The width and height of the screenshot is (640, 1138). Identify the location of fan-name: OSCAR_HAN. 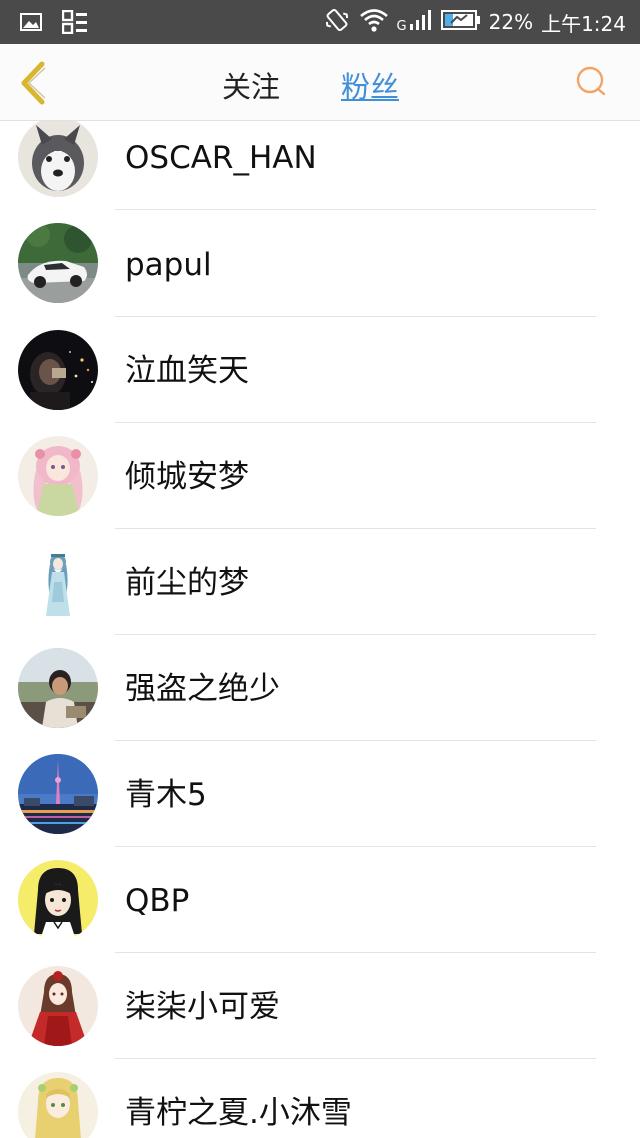
(221, 158).